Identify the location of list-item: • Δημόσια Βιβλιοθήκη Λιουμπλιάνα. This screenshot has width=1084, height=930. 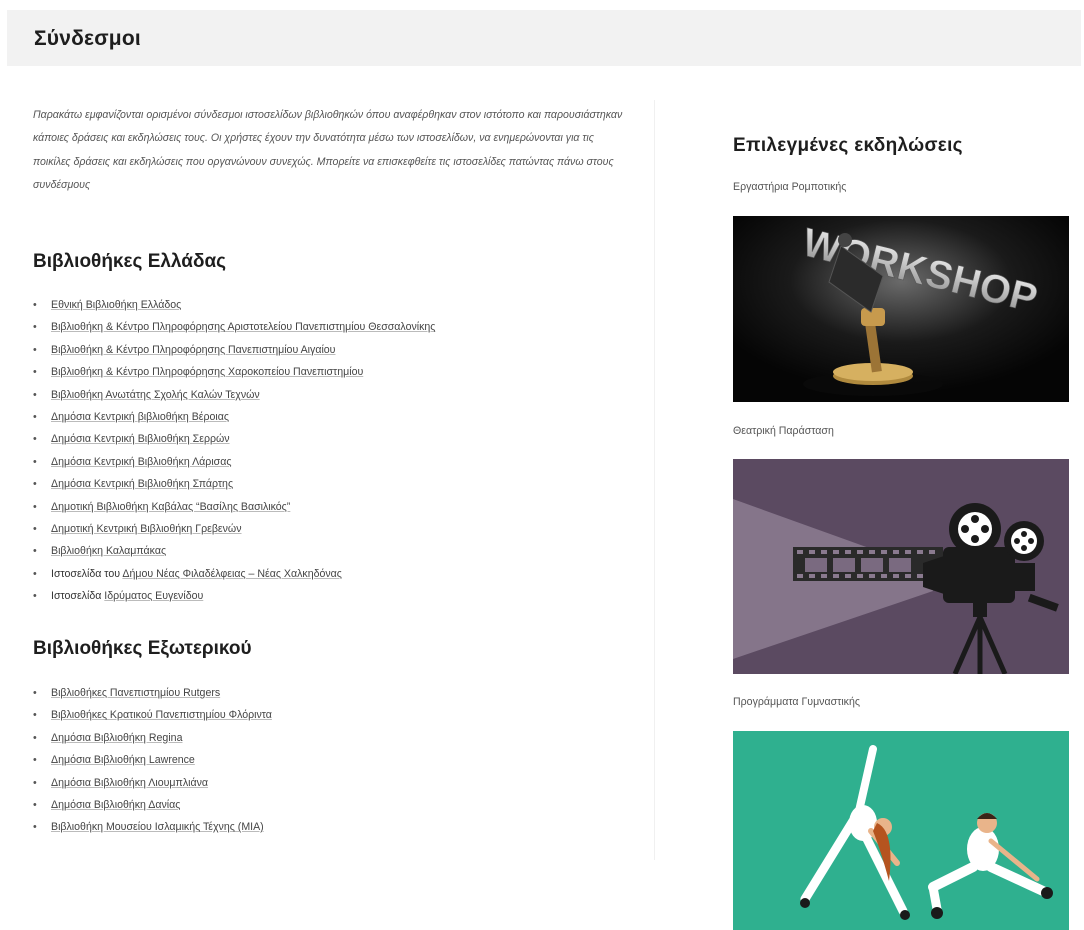
(152, 783).